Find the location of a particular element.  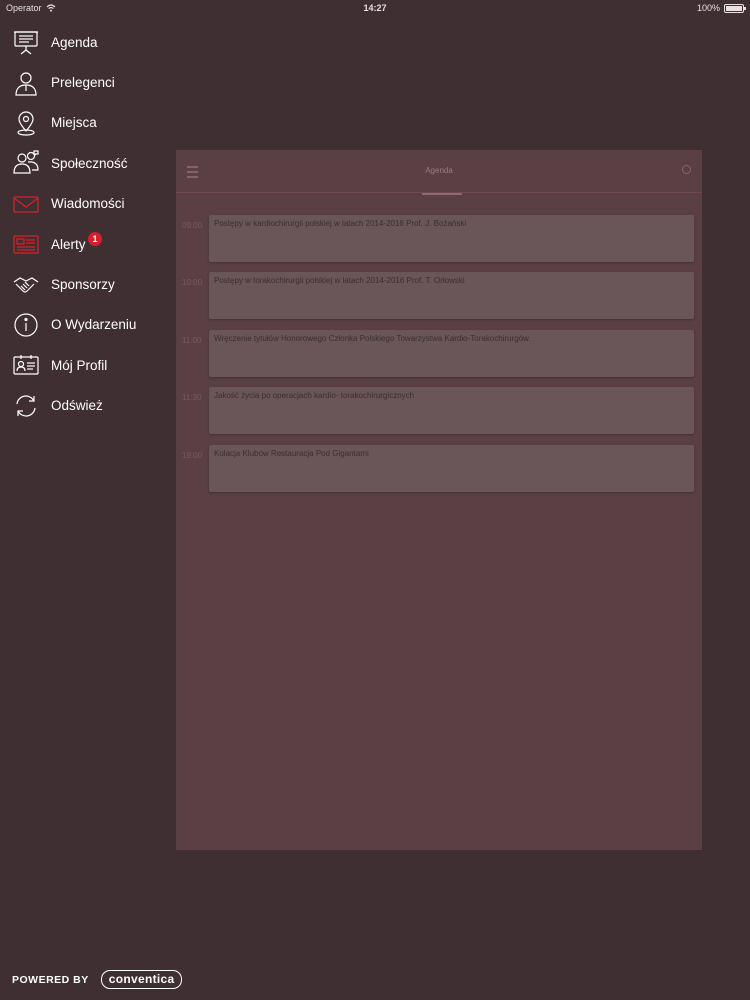

battery-status: 100% is located at coordinates (721, 8).